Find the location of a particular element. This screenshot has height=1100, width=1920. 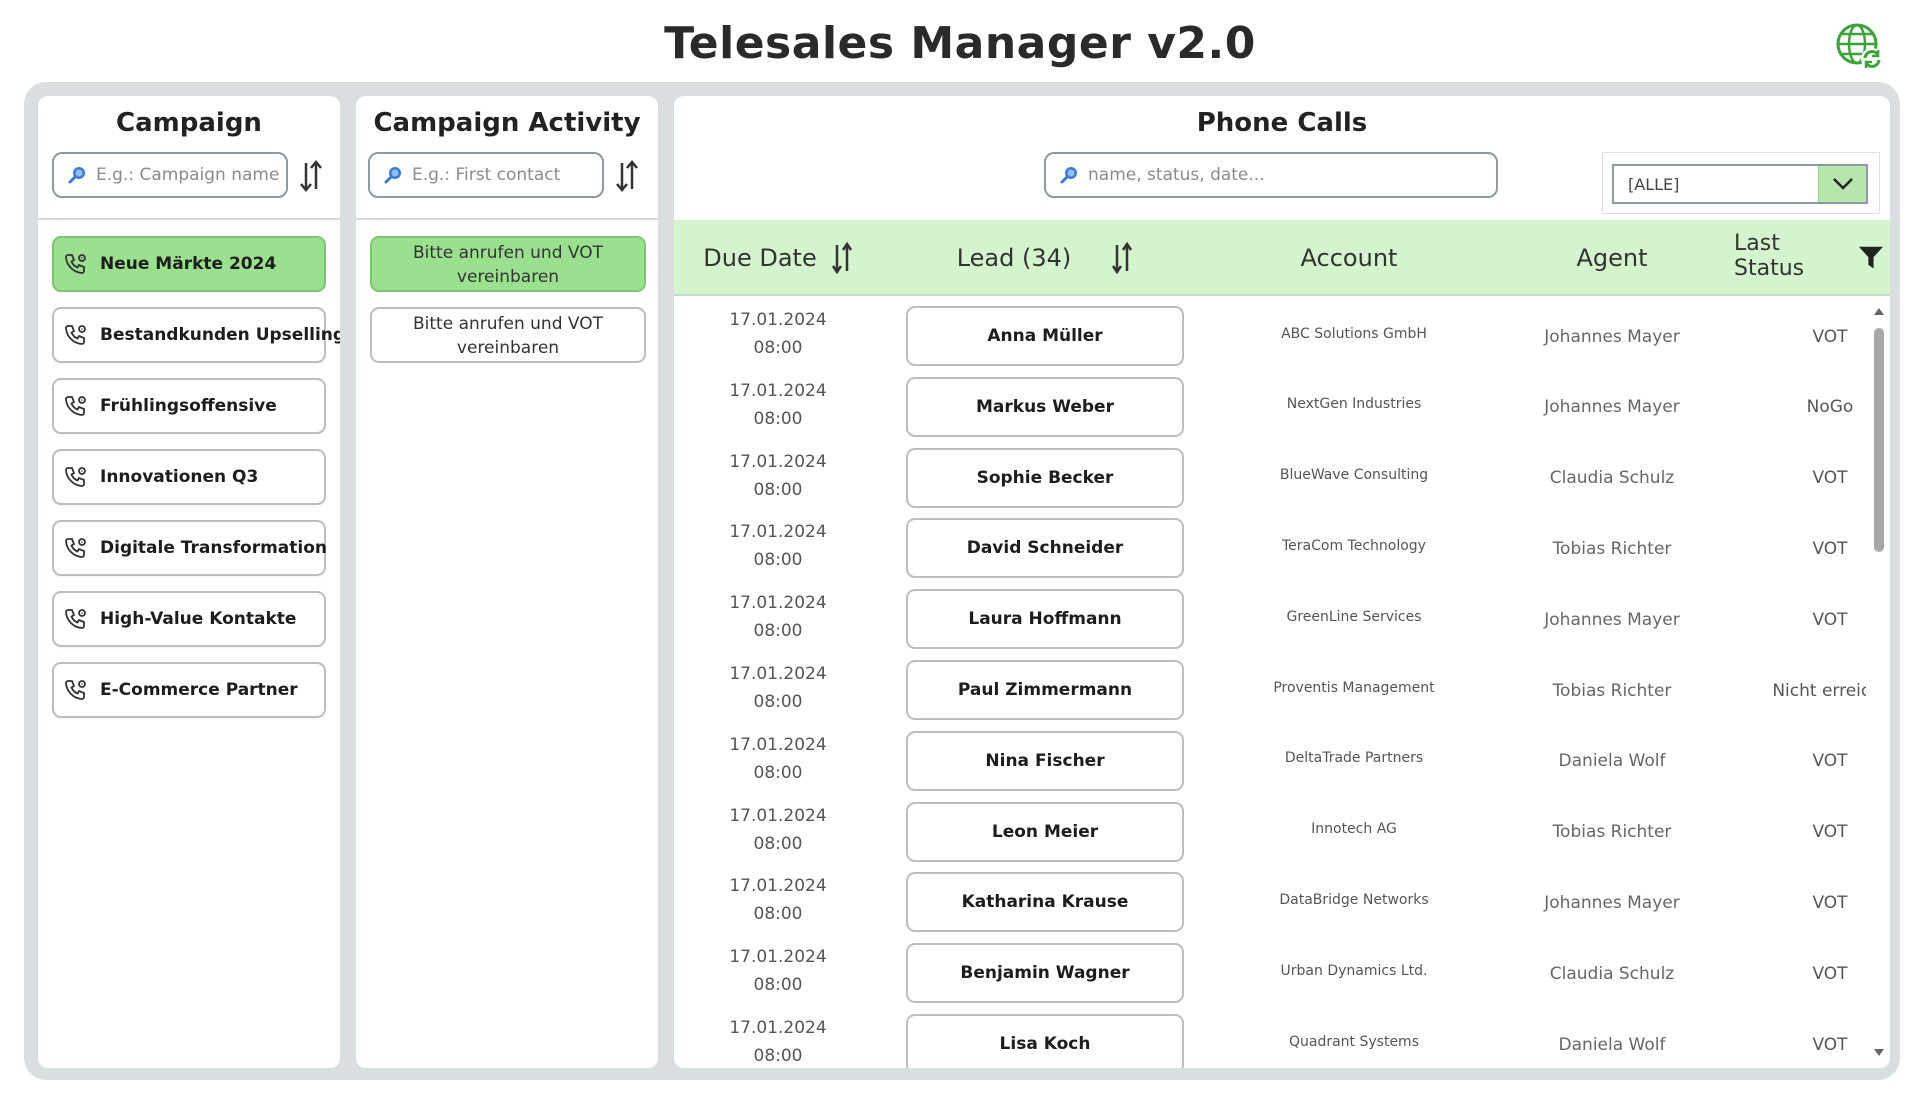

lead-button: Sophie Becker is located at coordinates (1045, 477).